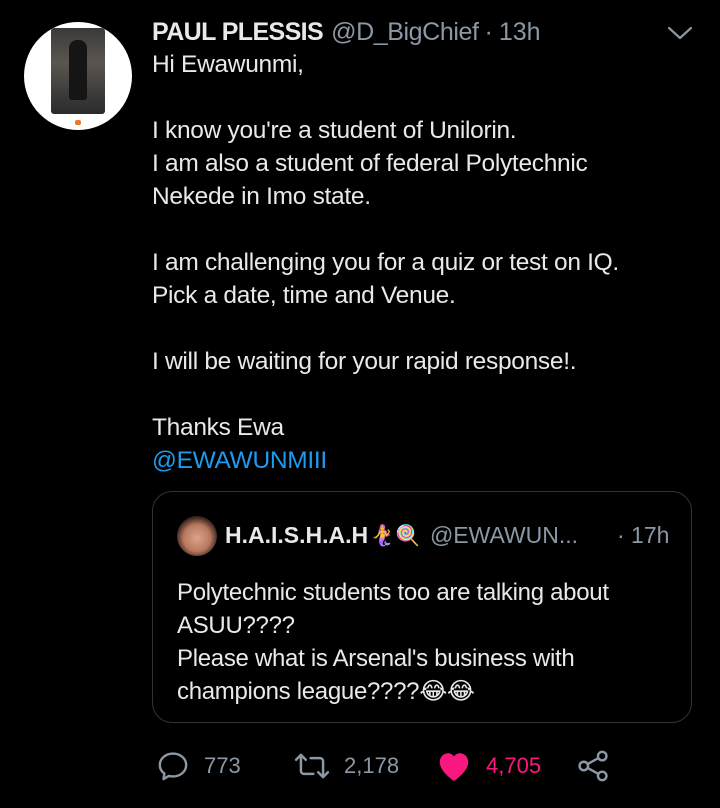  Describe the element at coordinates (238, 32) in the screenshot. I see `author-name: PAUL PLESSIS` at that location.